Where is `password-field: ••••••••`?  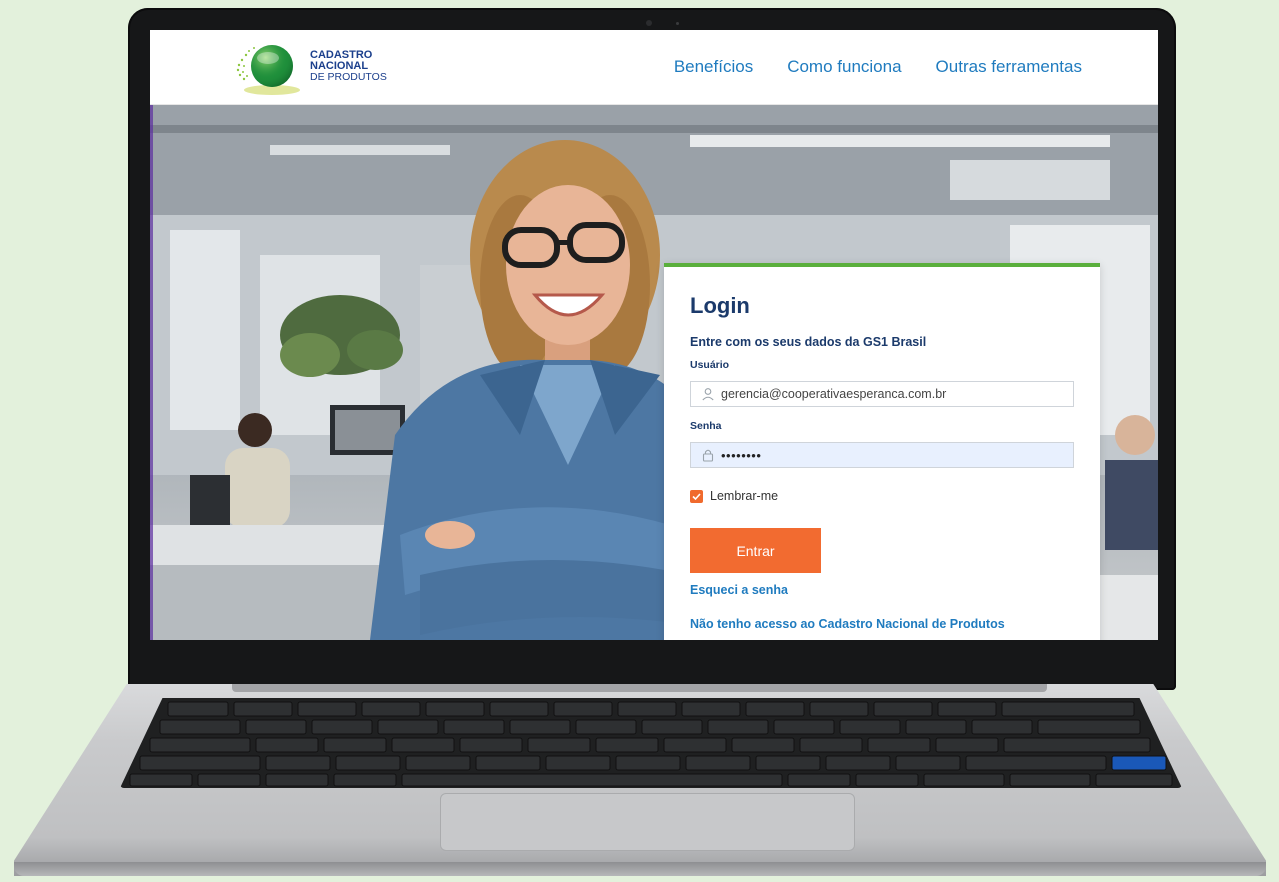
password-field: •••••••• is located at coordinates (882, 455).